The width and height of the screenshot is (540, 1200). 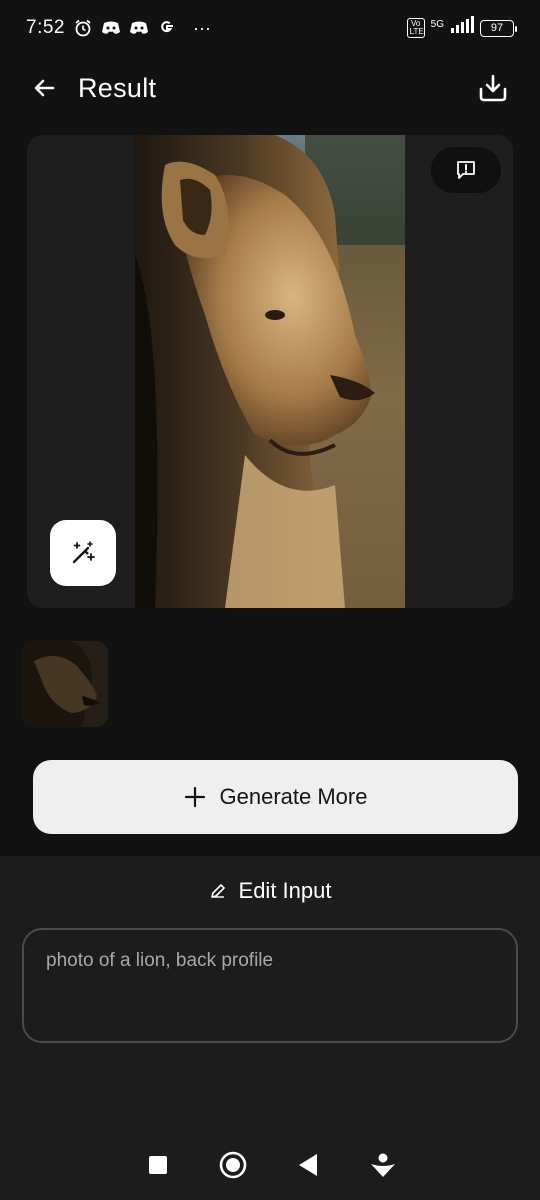 What do you see at coordinates (117, 87) in the screenshot?
I see `page-title: Result` at bounding box center [117, 87].